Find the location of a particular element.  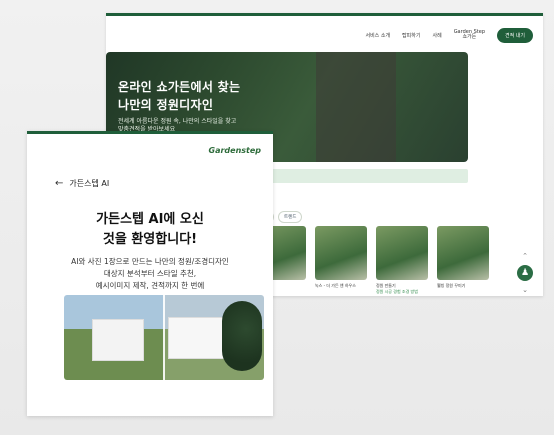

before-house is located at coordinates (118, 340).